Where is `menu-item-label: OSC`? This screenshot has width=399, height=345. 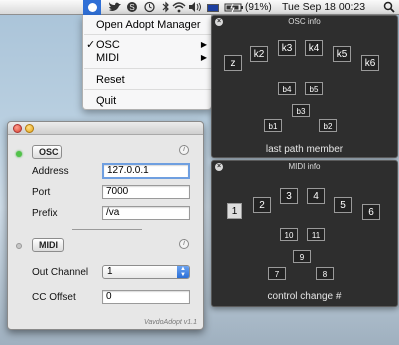 menu-item-label: OSC is located at coordinates (108, 45).